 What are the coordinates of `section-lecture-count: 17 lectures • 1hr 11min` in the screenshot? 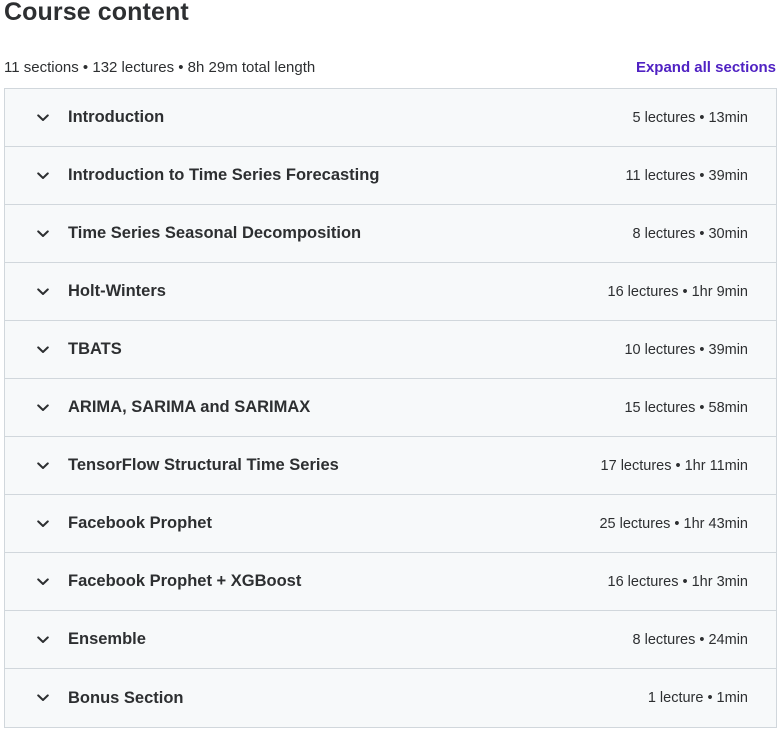 It's located at (674, 465).